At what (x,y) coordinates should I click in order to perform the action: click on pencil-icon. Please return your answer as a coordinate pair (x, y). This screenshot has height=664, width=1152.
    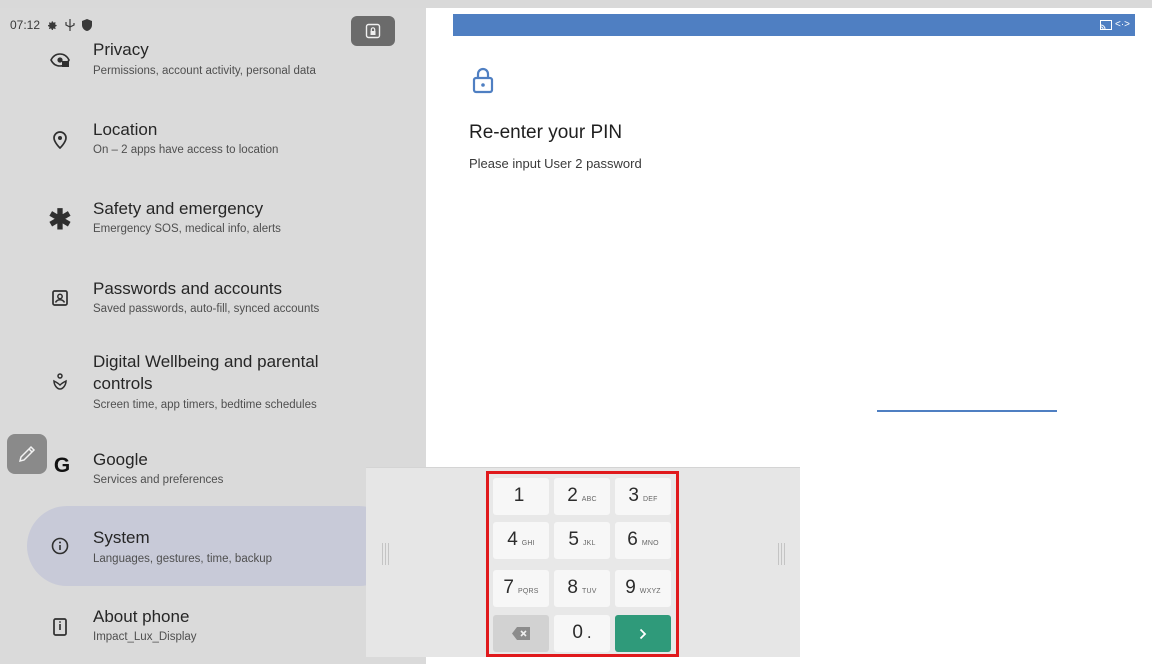
    Looking at the image, I should click on (27, 454).